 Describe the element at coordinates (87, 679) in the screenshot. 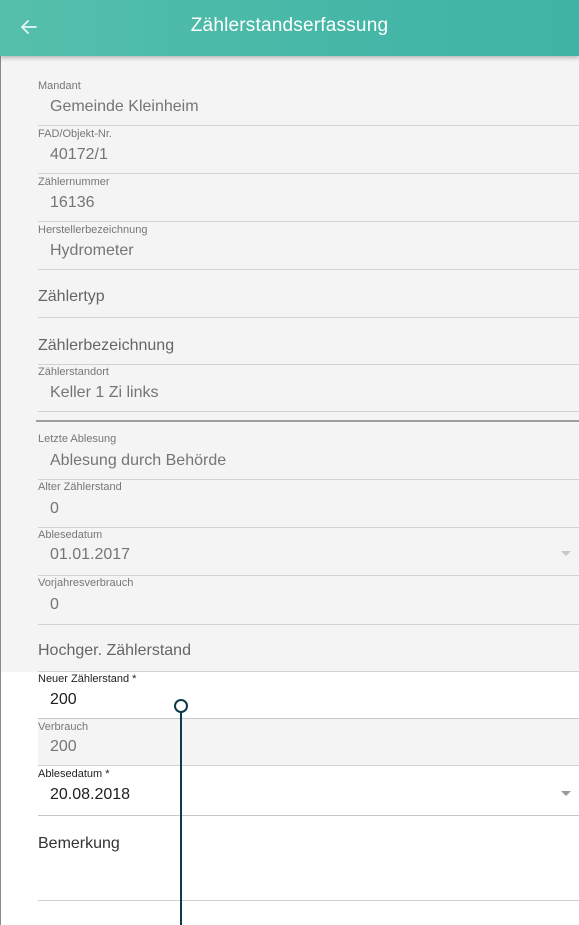

I see `neuer-zaehlerstand-label: Neuer Zählerstand *` at that location.